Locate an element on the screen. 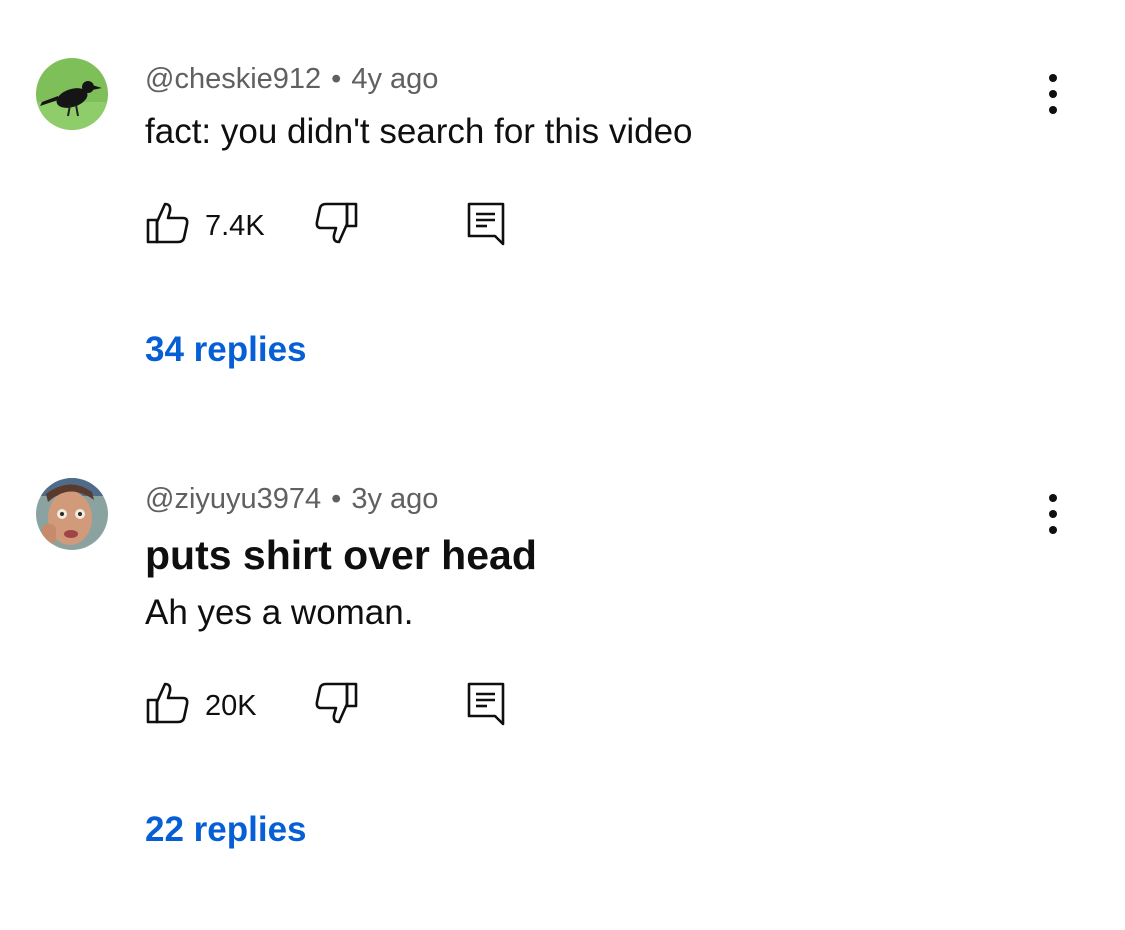 This screenshot has width=1125, height=930. comment-text: Ah yes a woman. is located at coordinates (279, 612).